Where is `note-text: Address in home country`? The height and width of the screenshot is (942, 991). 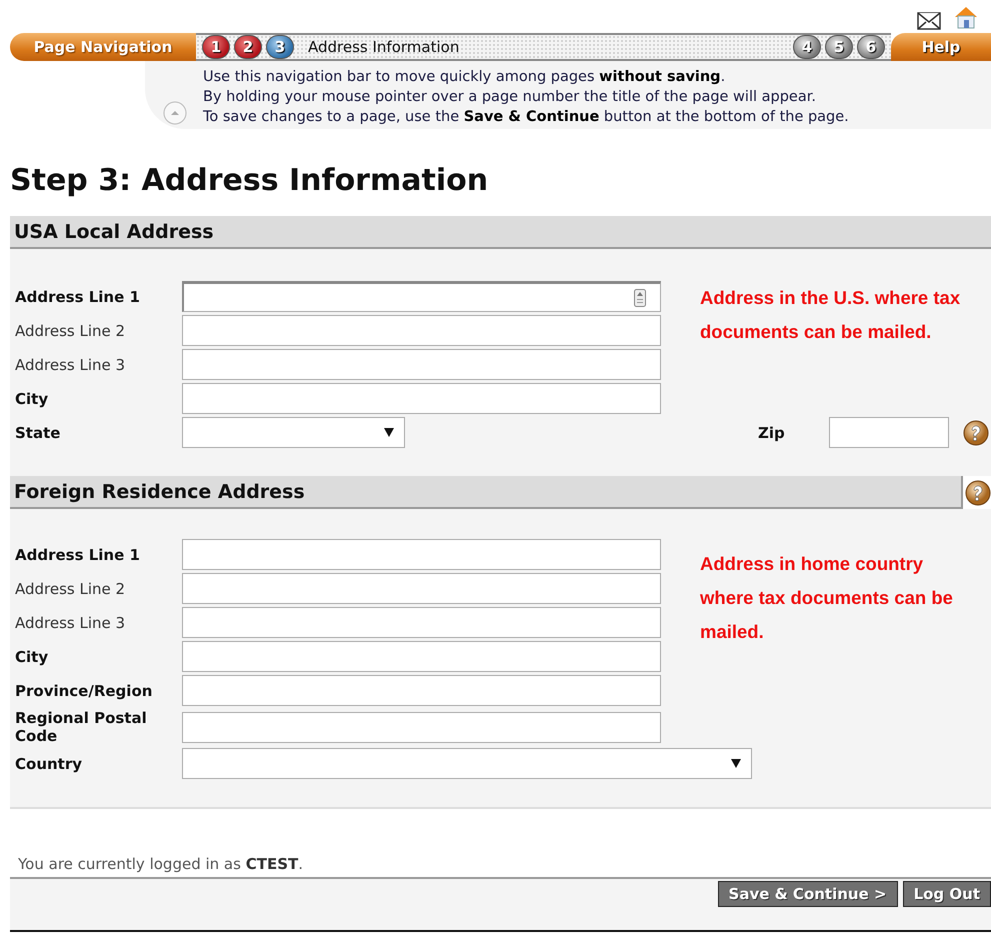
note-text: Address in home country is located at coordinates (812, 564).